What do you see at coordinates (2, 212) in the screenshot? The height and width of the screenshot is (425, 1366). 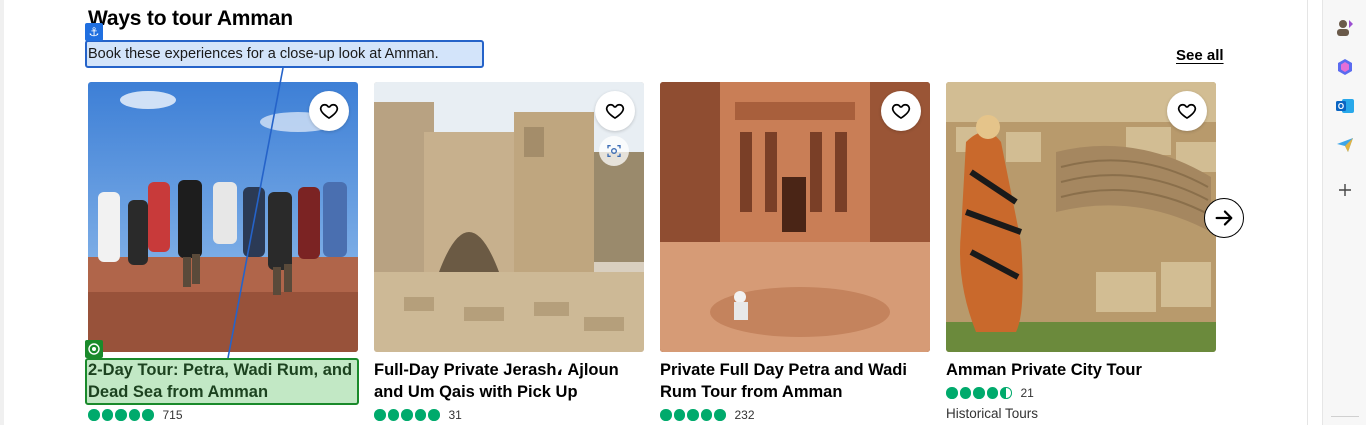 I see `left-edge` at bounding box center [2, 212].